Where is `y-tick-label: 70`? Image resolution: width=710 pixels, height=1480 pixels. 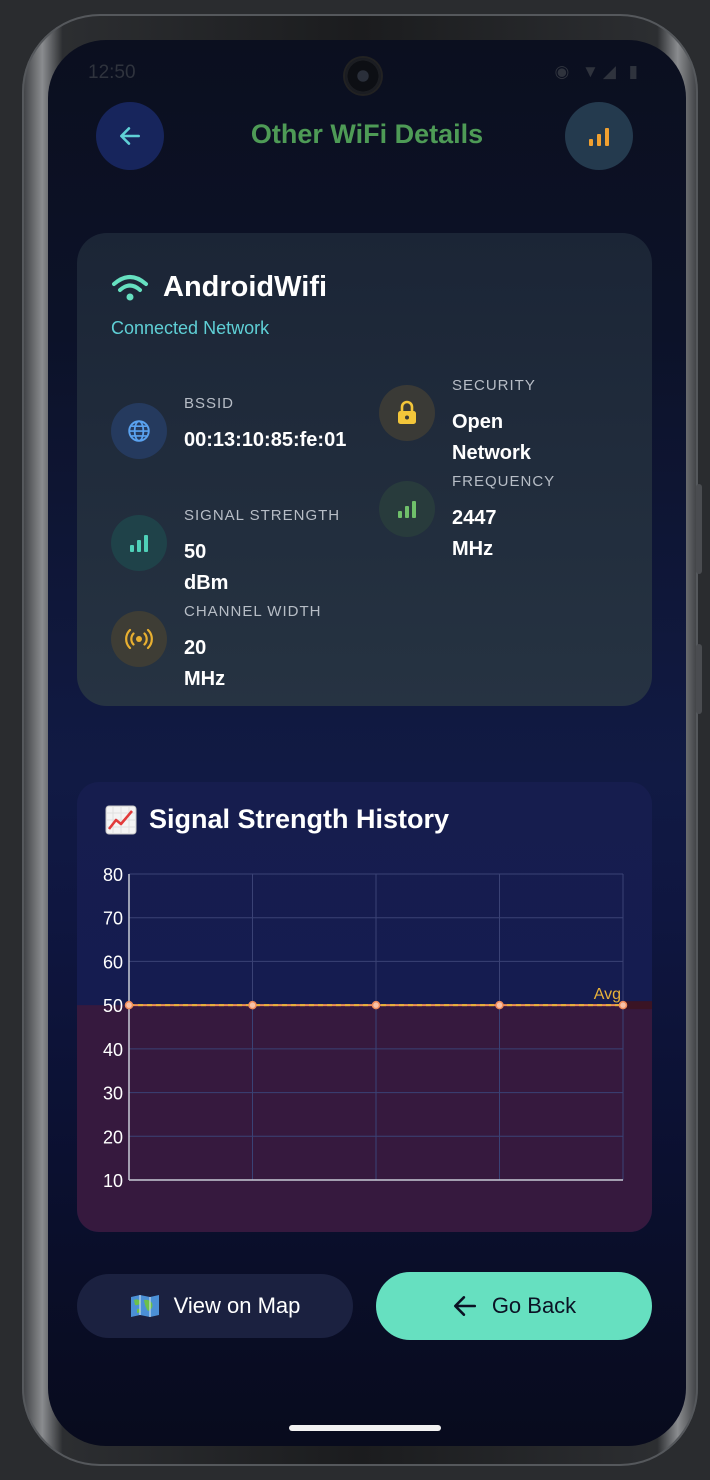
y-tick-label: 70 is located at coordinates (113, 919).